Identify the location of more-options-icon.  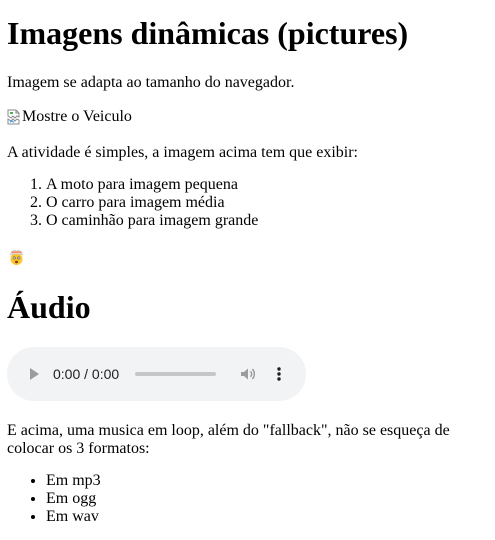
(279, 374).